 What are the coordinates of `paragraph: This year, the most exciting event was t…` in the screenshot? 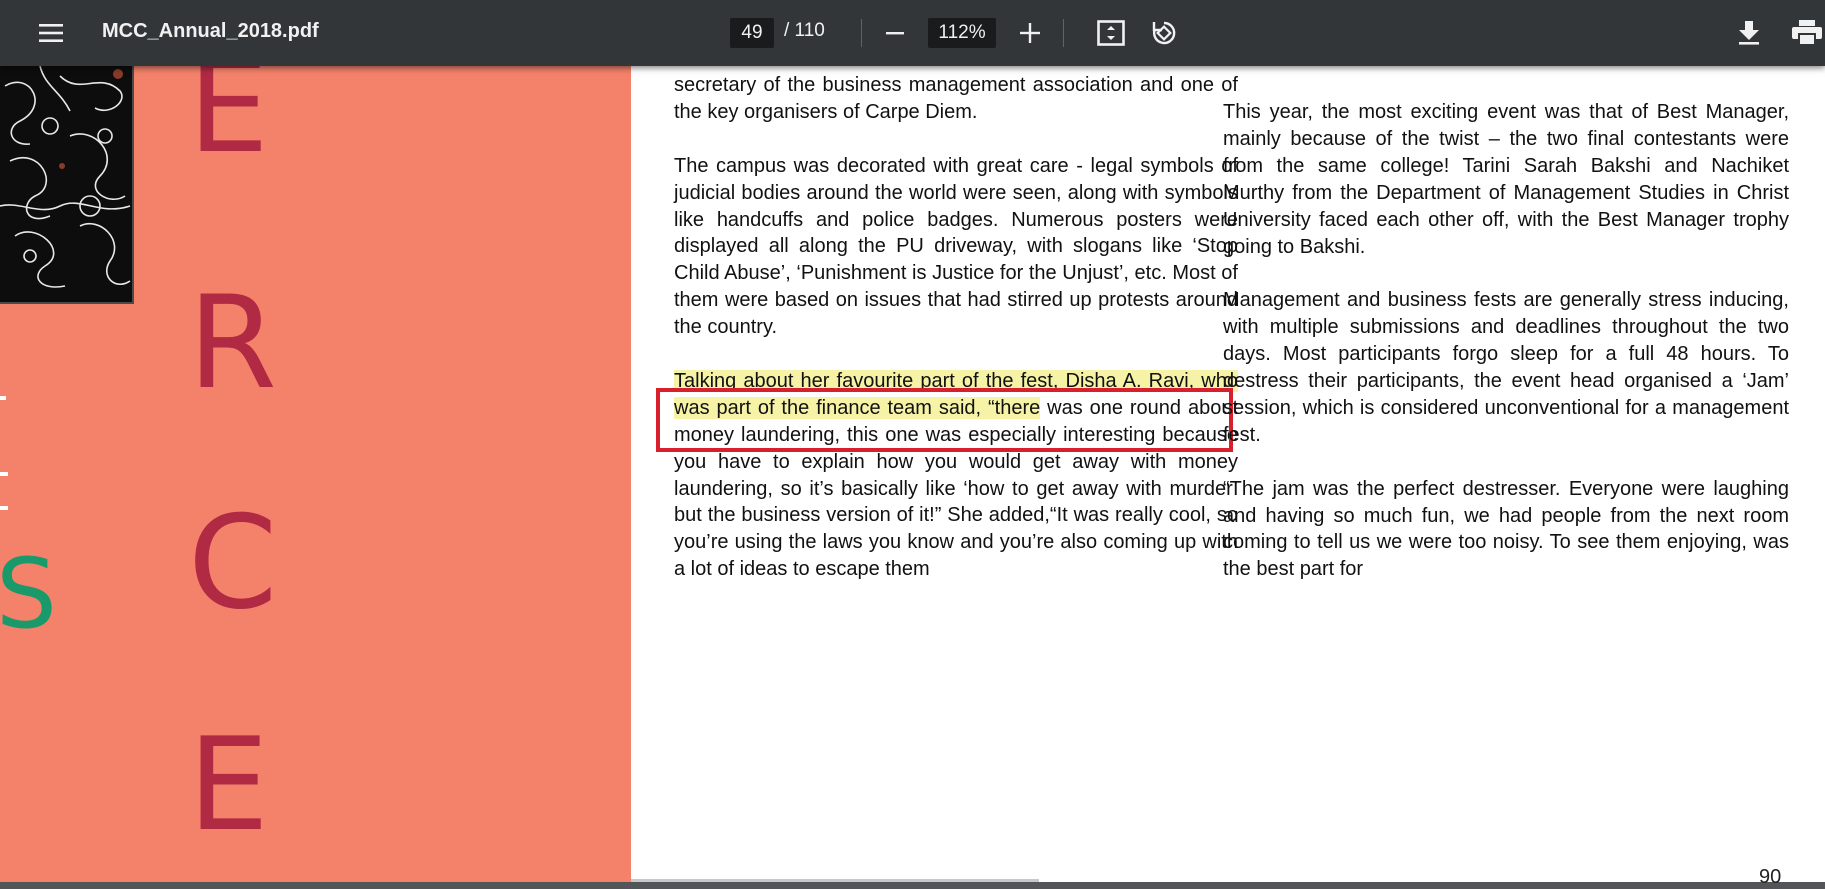 It's located at (1506, 179).